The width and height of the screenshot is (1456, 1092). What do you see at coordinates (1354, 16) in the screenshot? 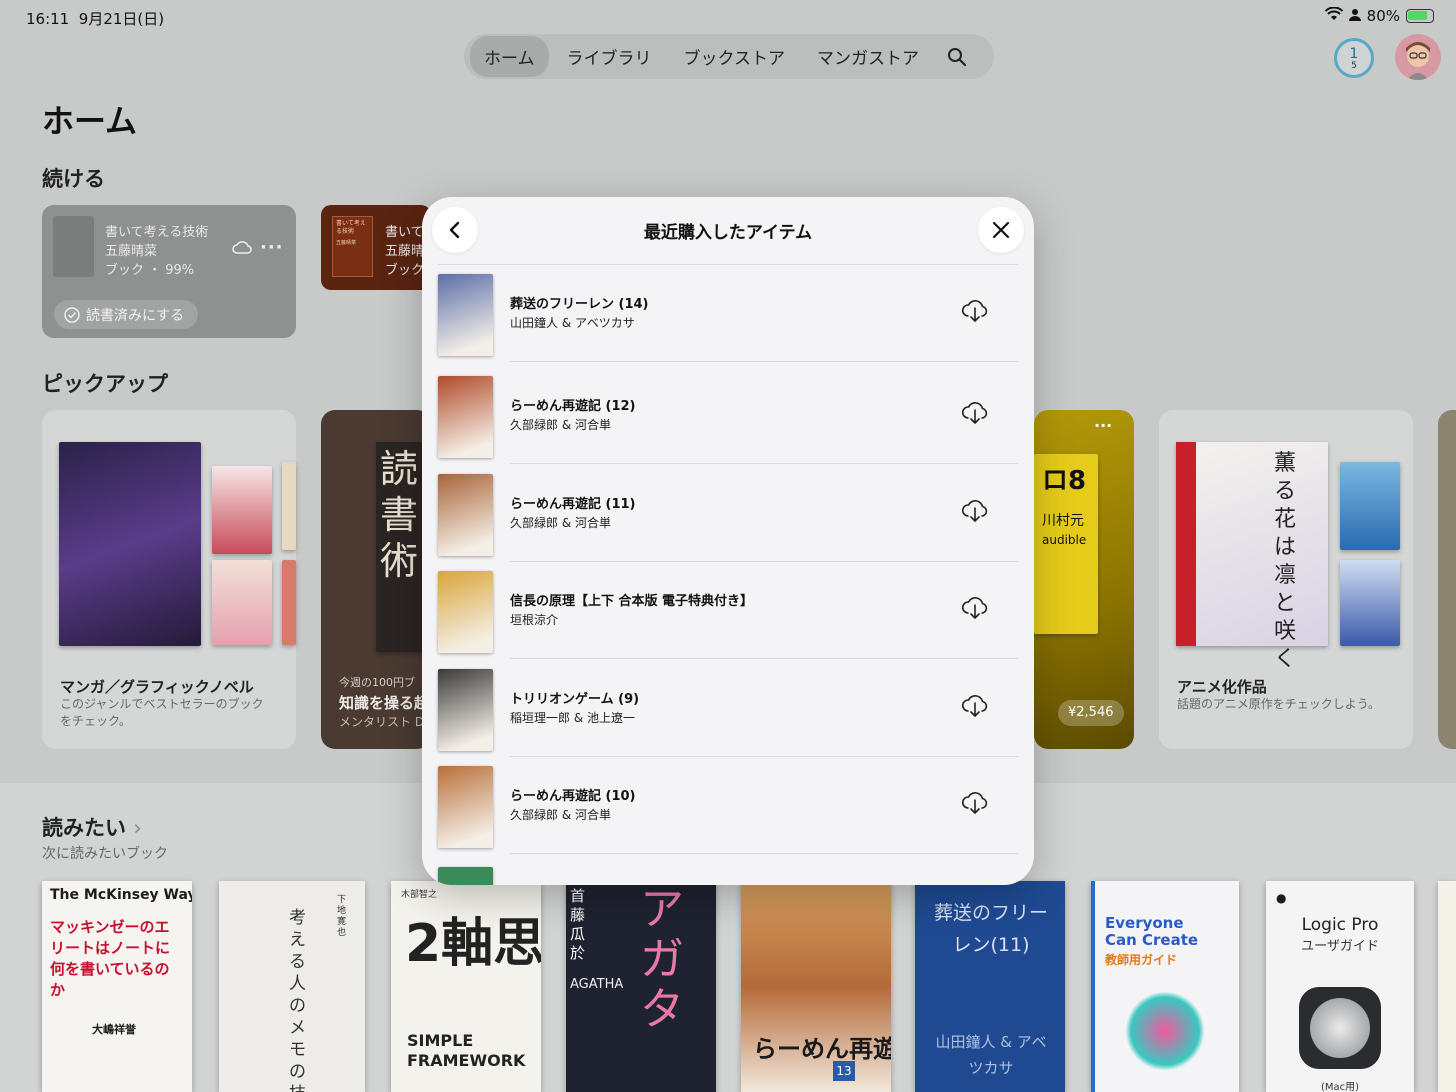
I see `person-icon` at bounding box center [1354, 16].